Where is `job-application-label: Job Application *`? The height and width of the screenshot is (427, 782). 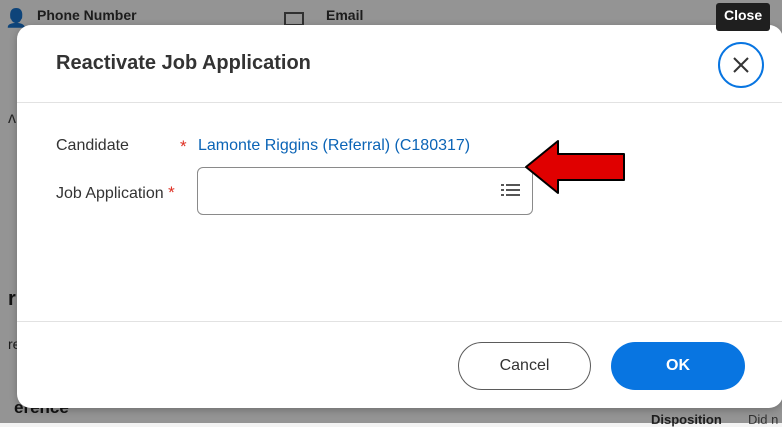
job-application-label: Job Application * is located at coordinates (115, 193).